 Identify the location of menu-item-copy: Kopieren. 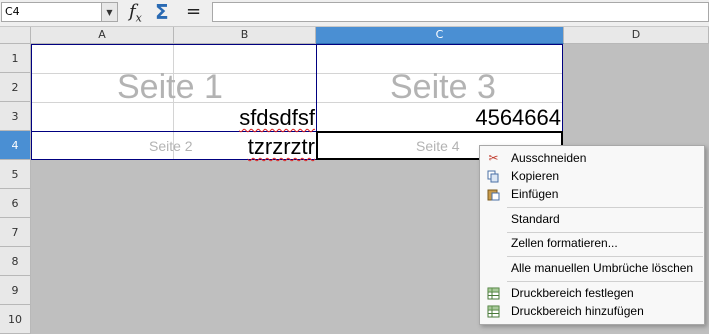
(592, 176).